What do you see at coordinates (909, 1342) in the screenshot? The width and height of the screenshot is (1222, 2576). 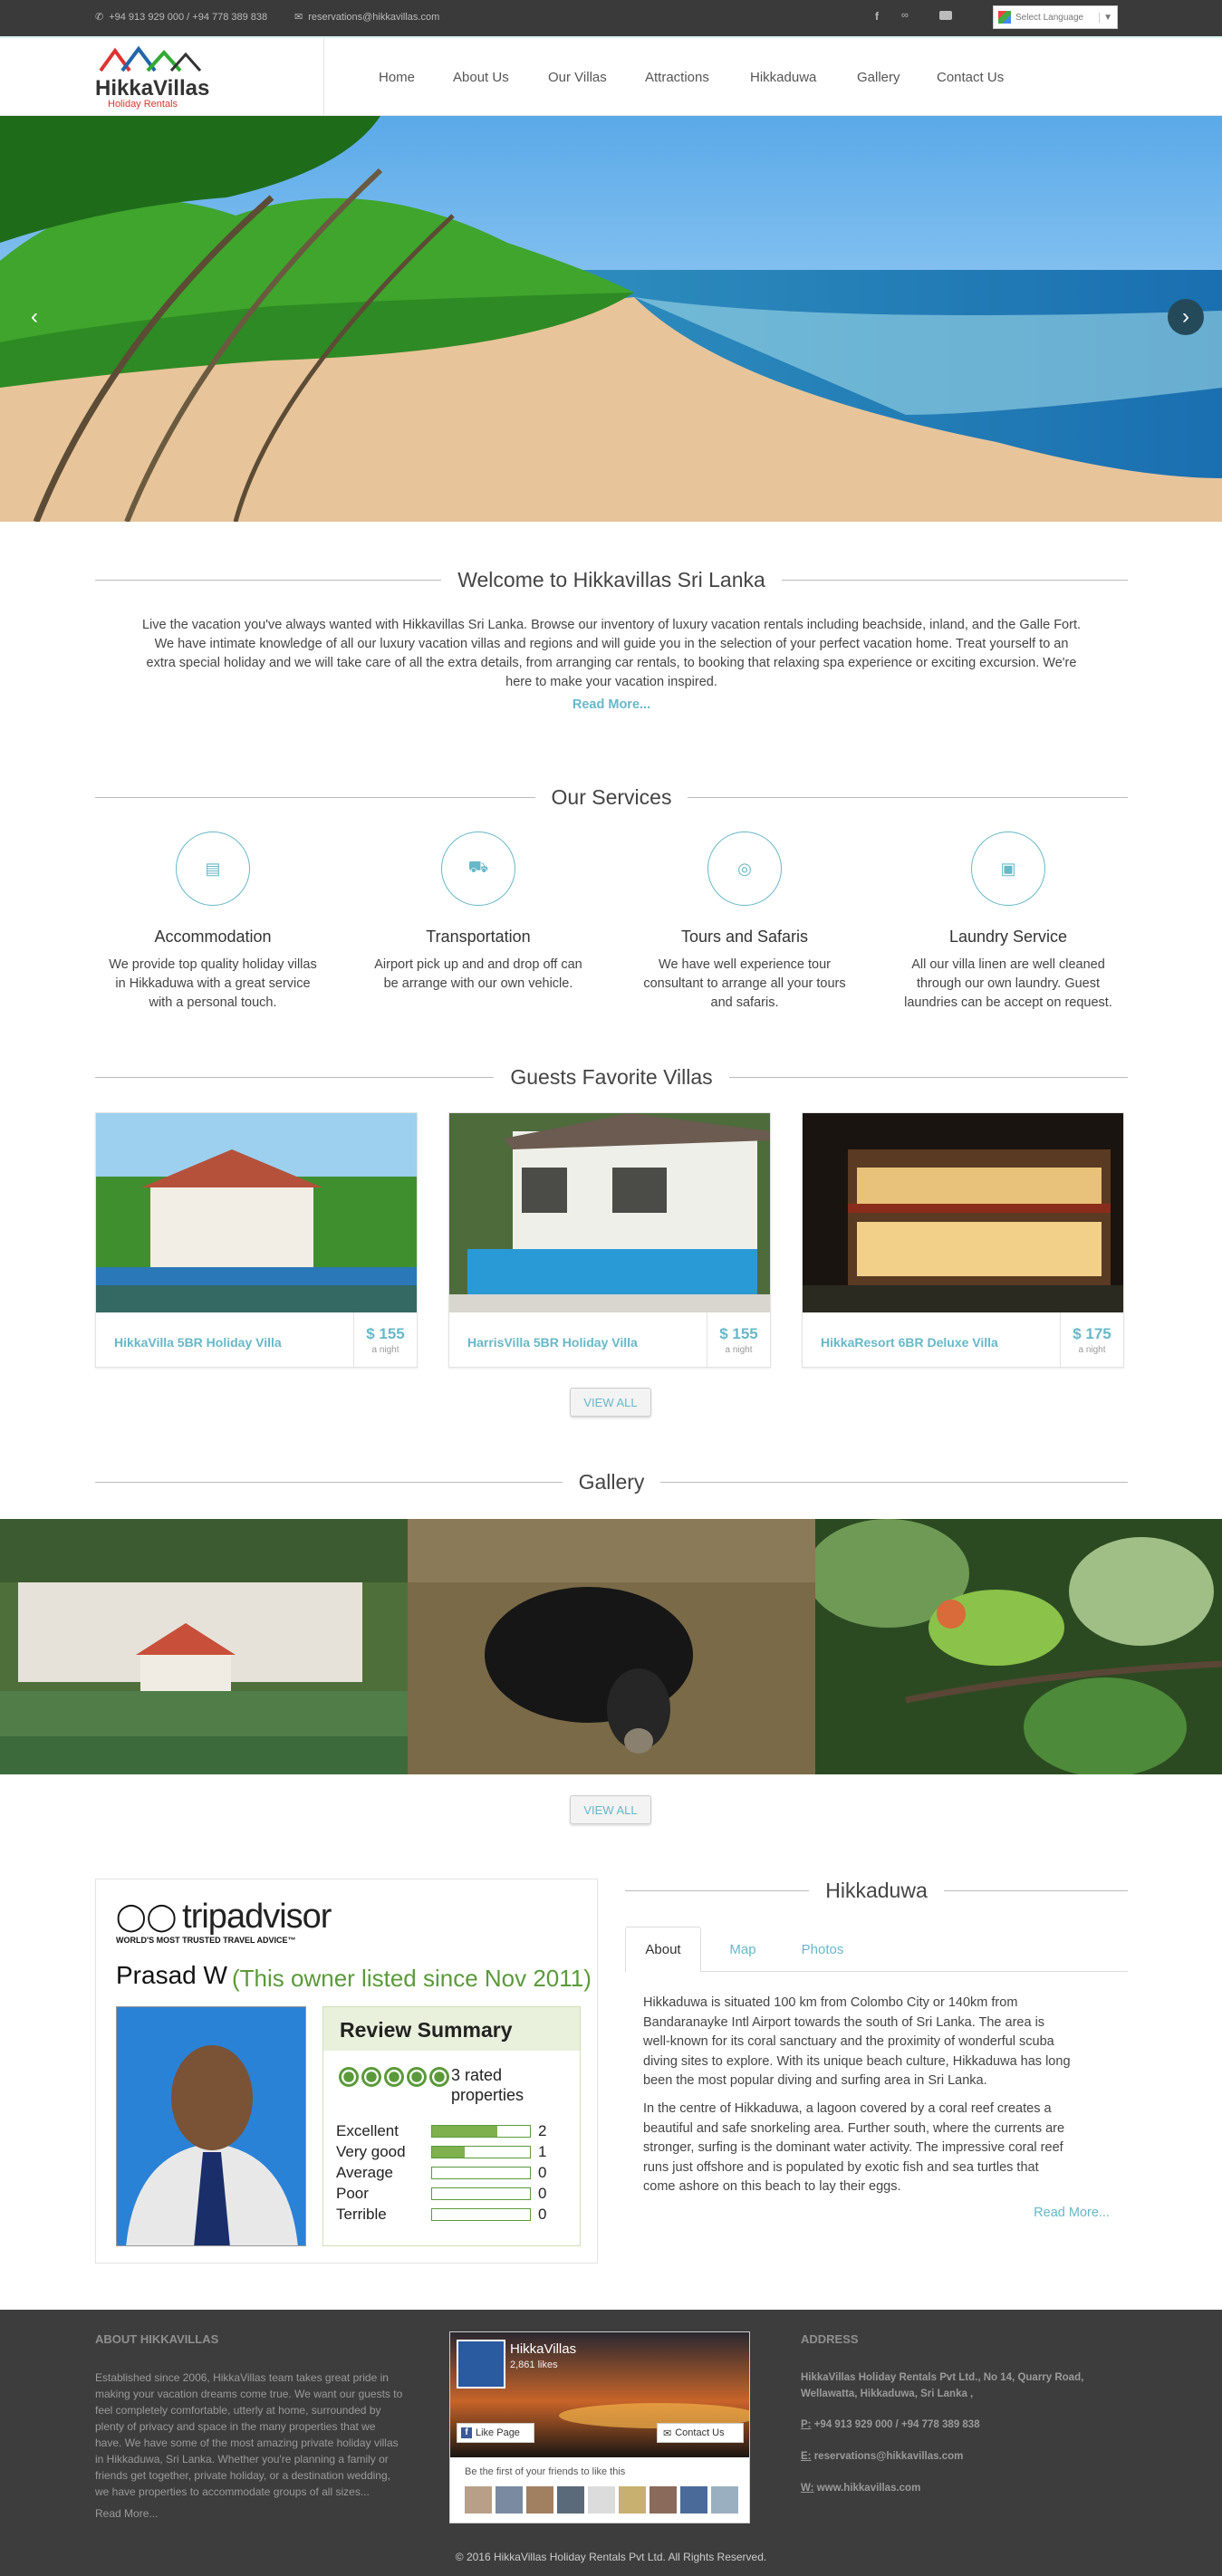 I see `villa-name: HikkaResort 6BR Deluxe Villa` at bounding box center [909, 1342].